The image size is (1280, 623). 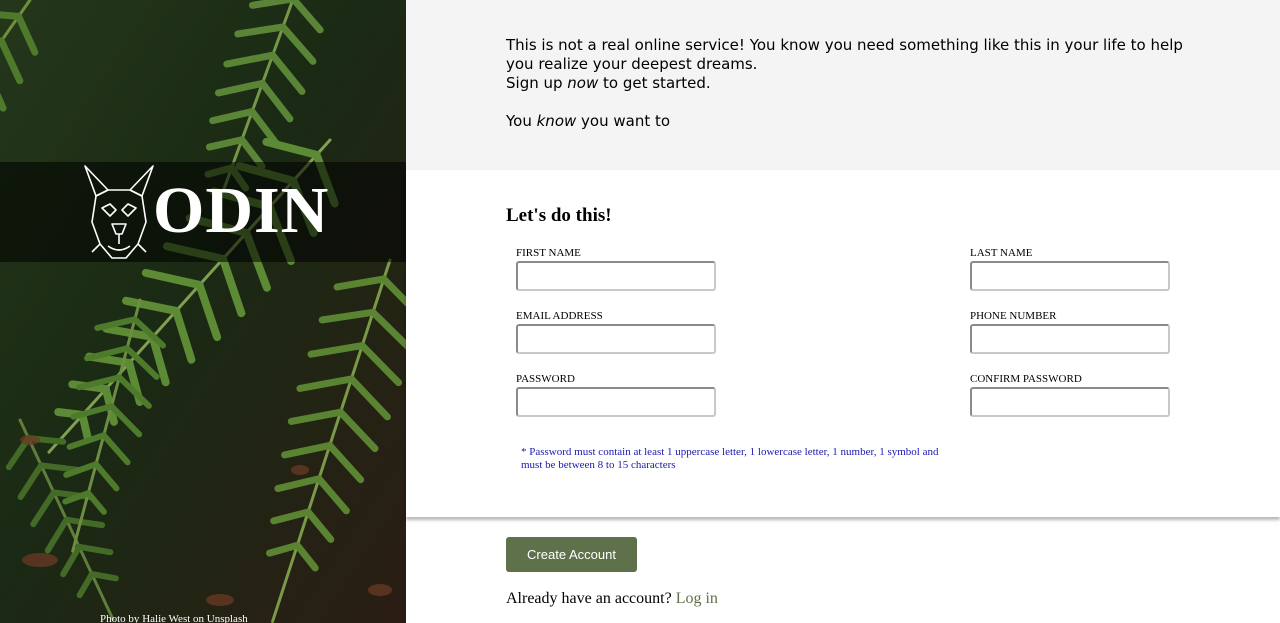 I want to click on phone-input, so click(x=1070, y=339).